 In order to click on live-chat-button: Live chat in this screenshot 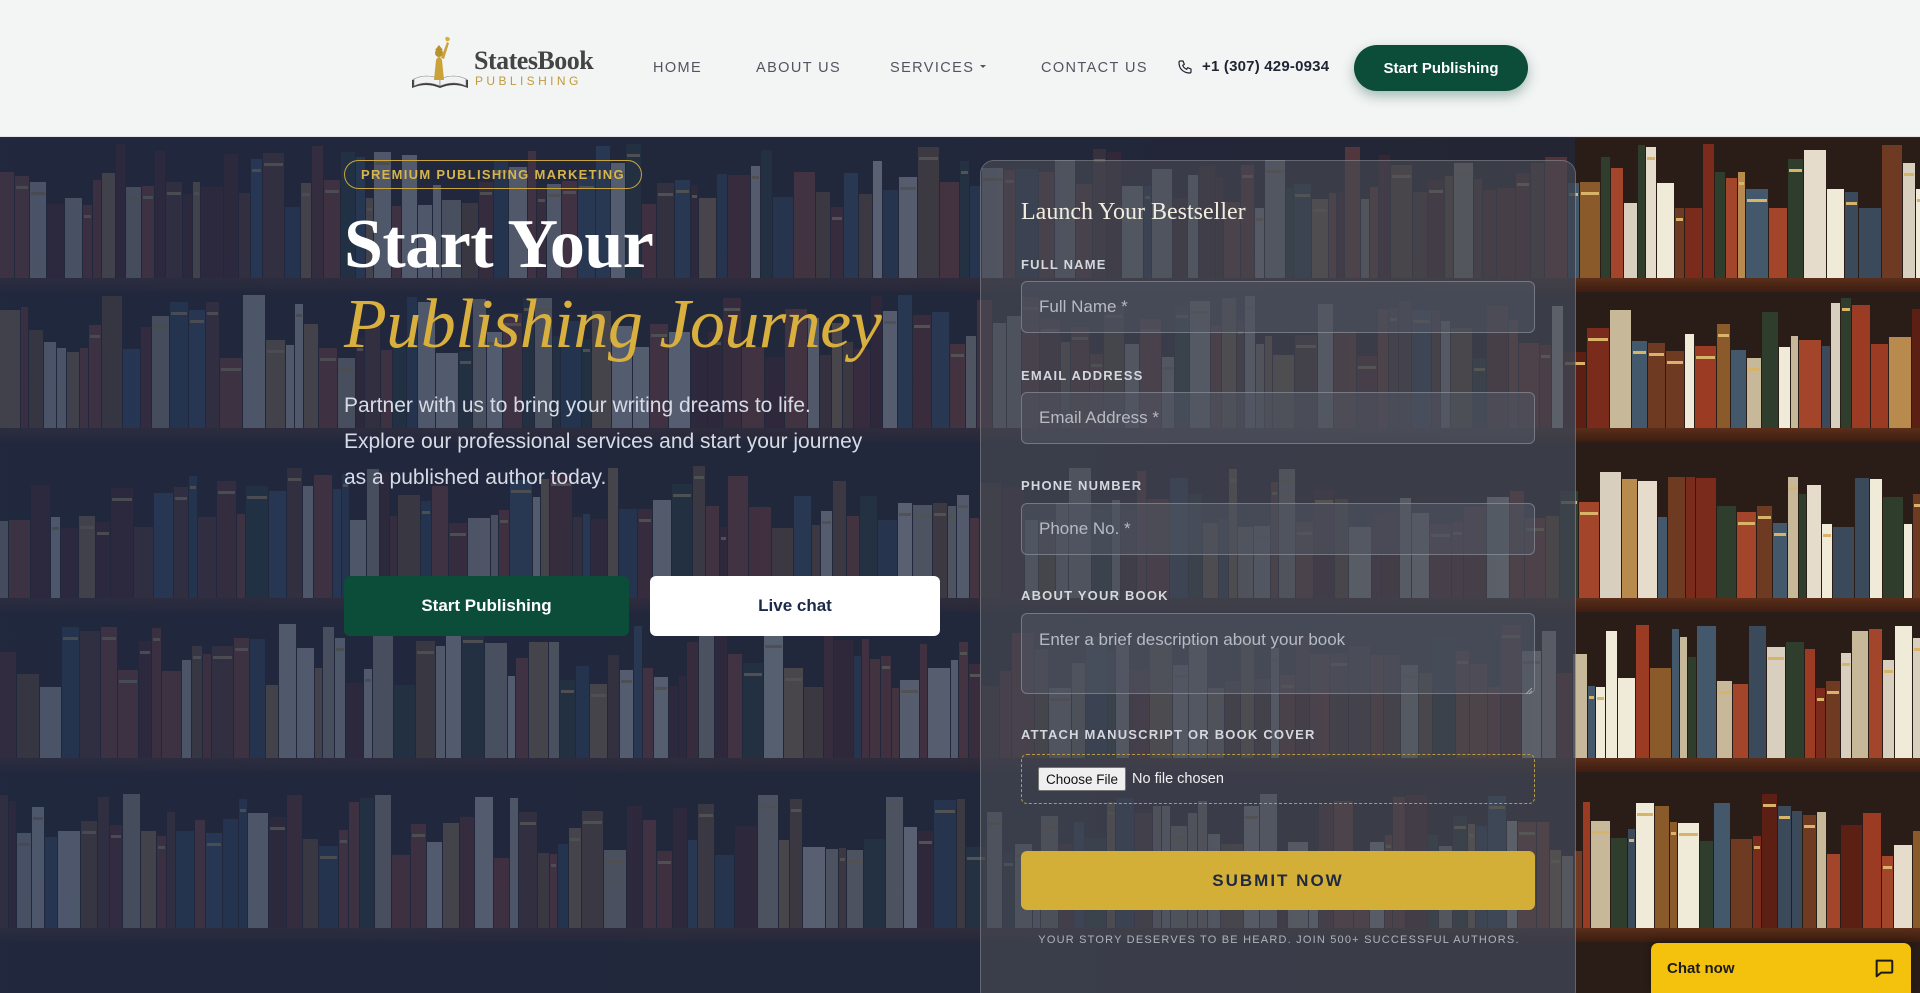, I will do `click(795, 606)`.